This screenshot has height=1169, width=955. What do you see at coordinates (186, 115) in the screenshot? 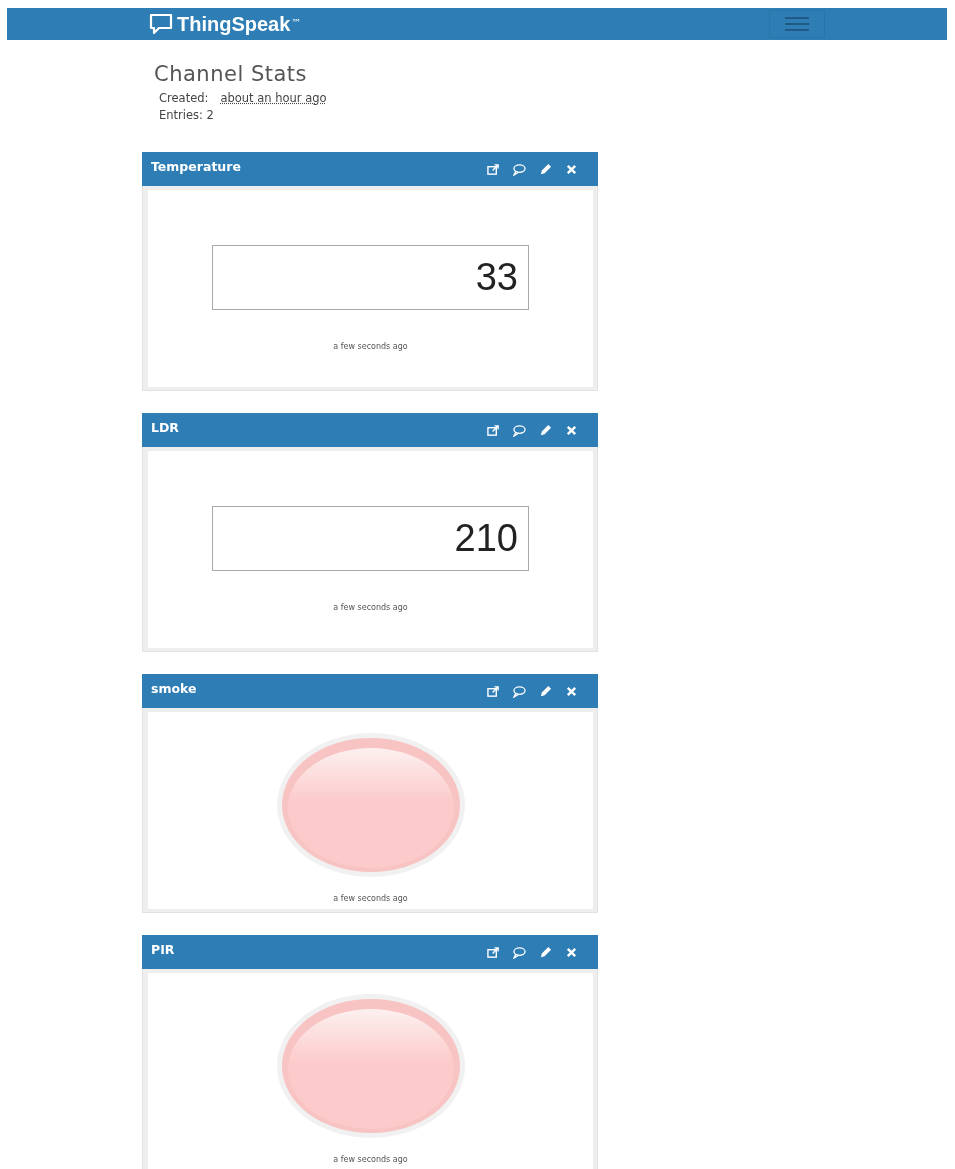
I see `entries-count: Entries: 2` at bounding box center [186, 115].